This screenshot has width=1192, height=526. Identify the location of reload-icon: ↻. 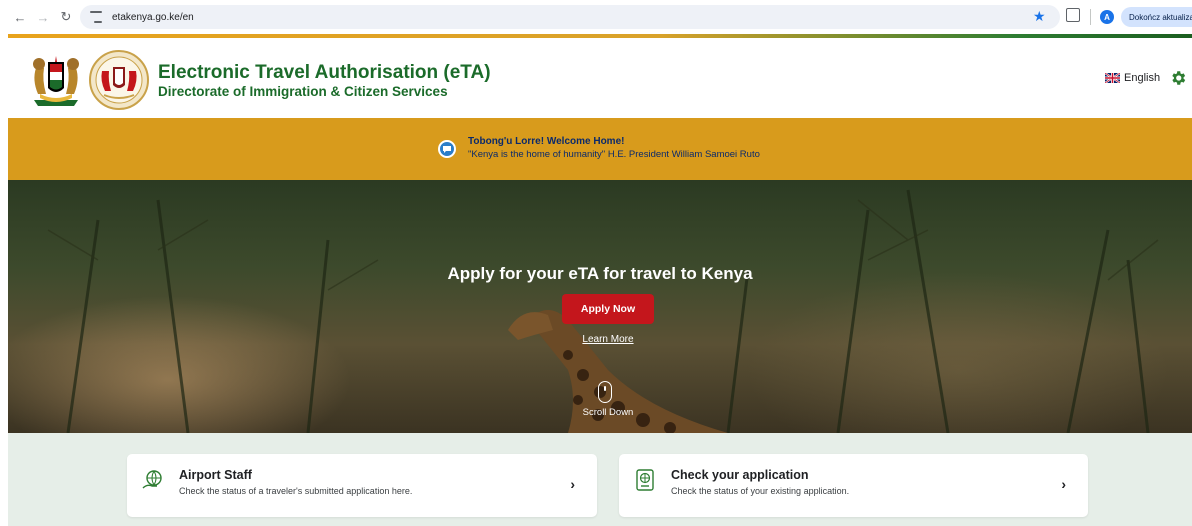
(66, 17).